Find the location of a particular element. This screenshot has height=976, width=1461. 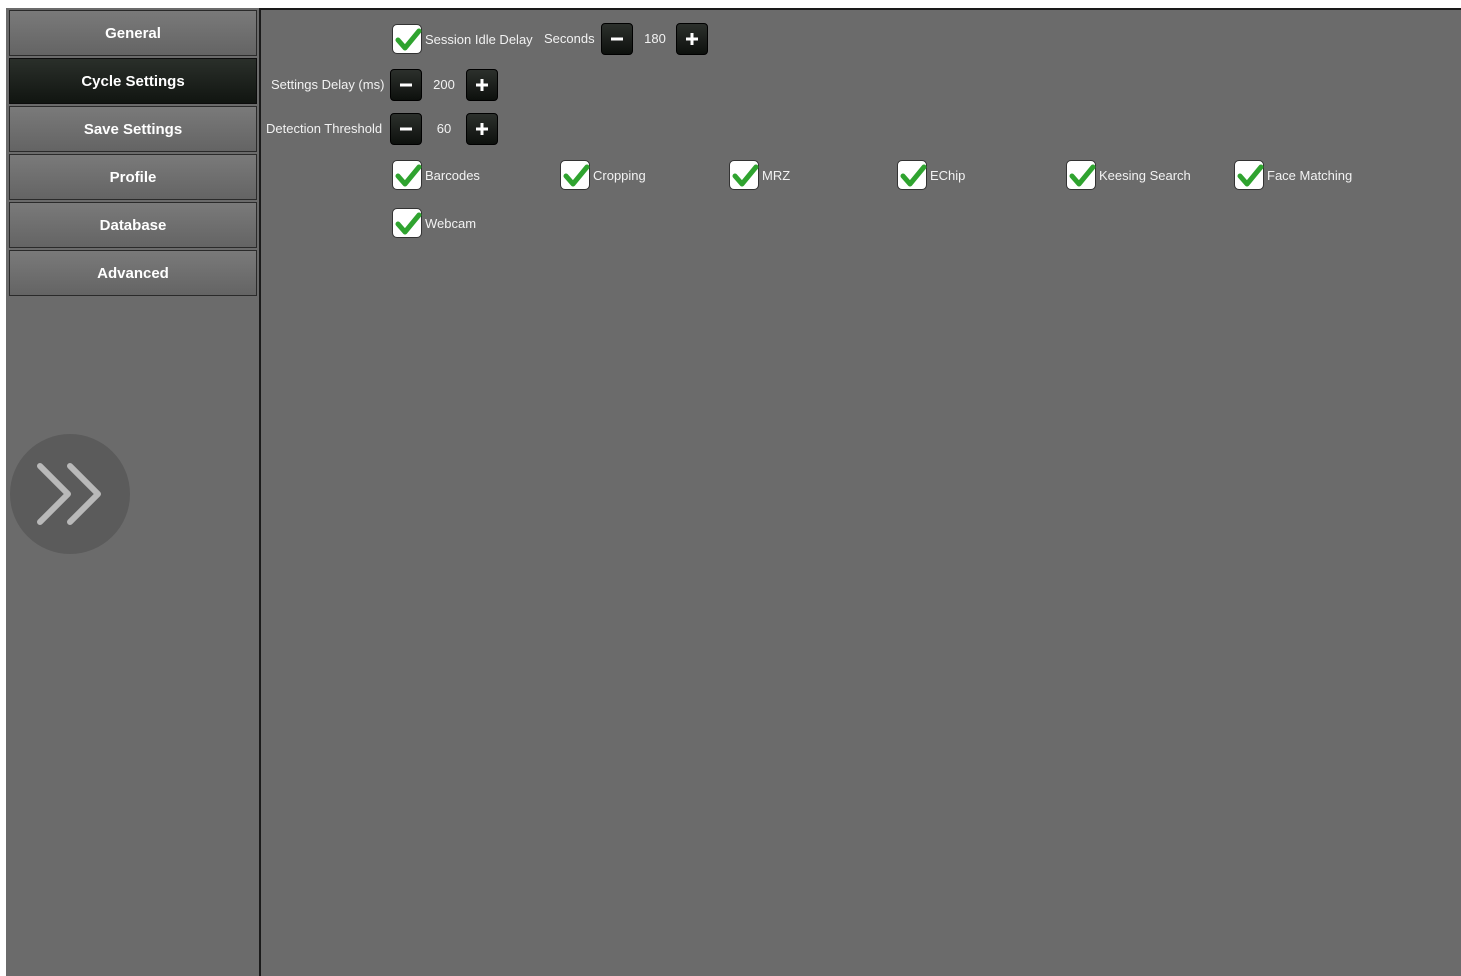

face-matching-checkbox: Face Matching is located at coordinates (1293, 175).